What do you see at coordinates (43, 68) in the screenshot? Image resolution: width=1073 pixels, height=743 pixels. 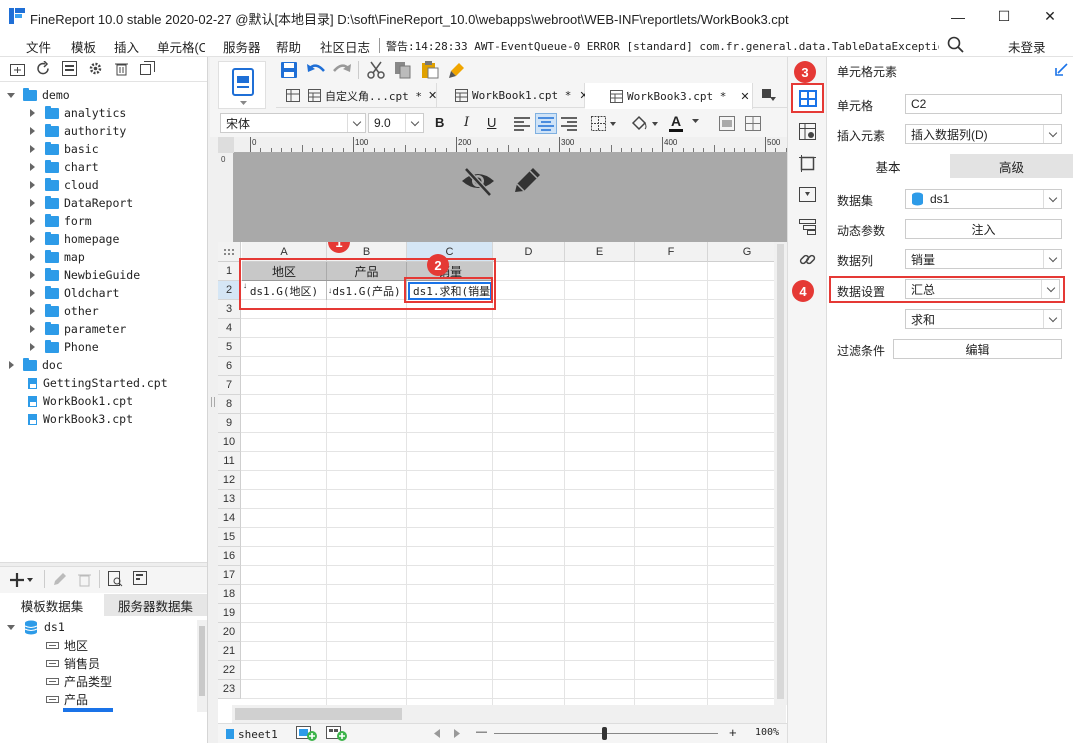 I see `refresh-icon` at bounding box center [43, 68].